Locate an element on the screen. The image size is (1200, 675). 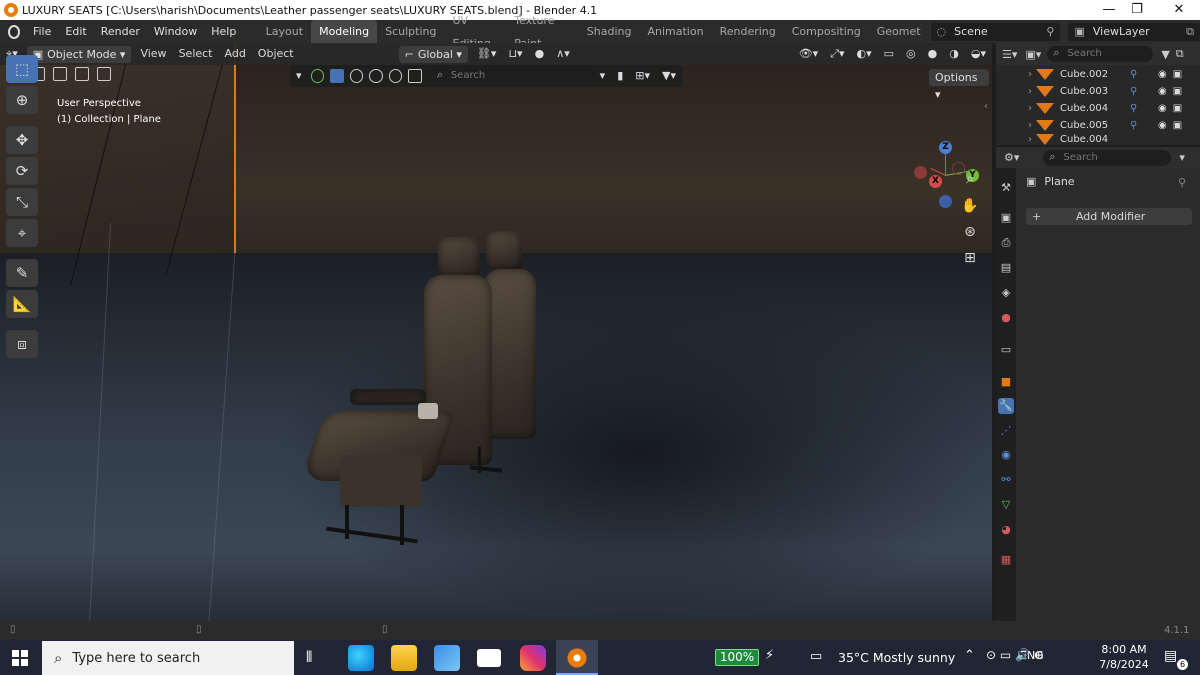
gizmo-z-label: Z is located at coordinates (945, 147).